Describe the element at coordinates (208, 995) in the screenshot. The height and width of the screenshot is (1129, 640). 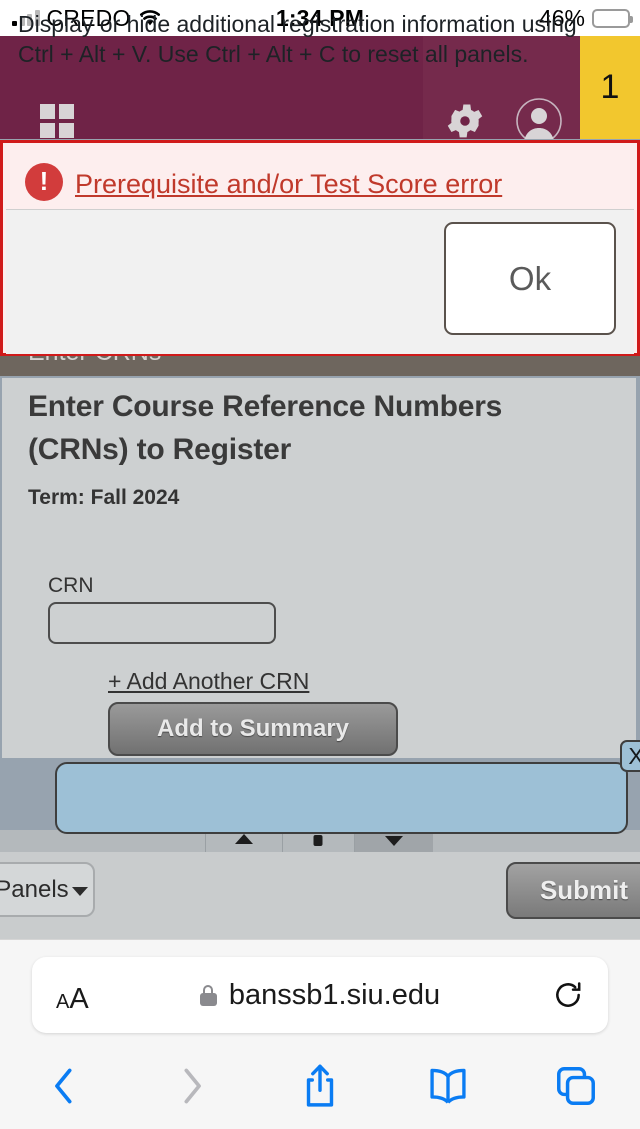
I see `lock-icon` at that location.